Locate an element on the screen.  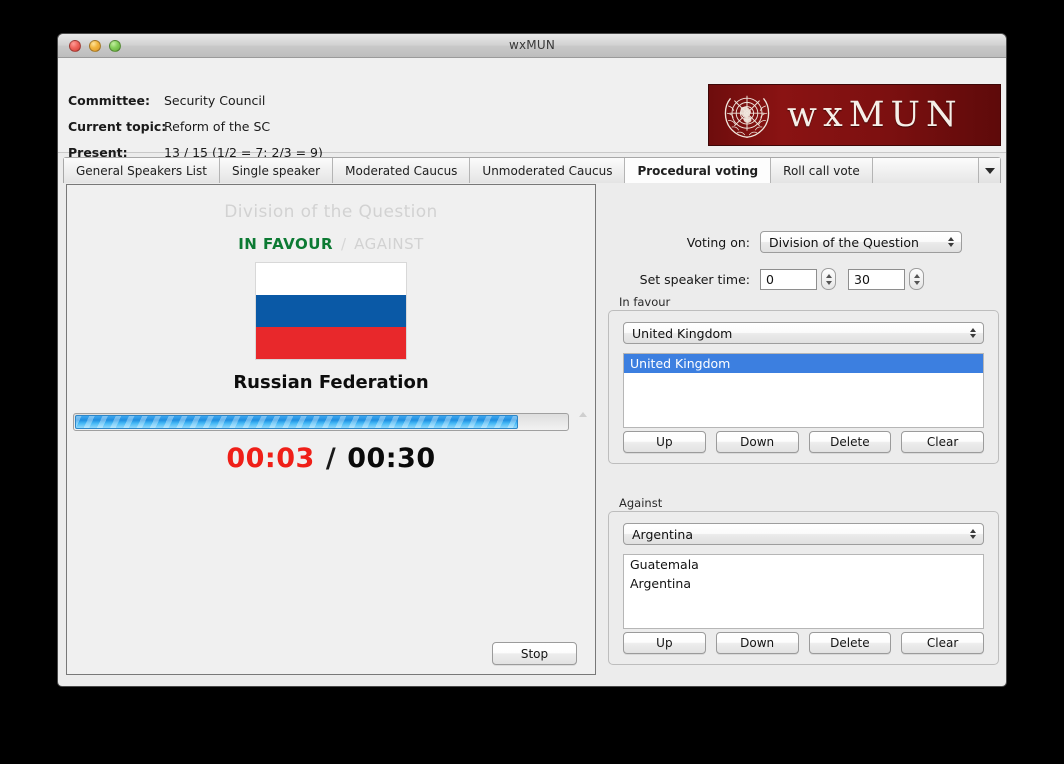
set-speaker-time-label: Set speaker time: is located at coordinates (694, 279).